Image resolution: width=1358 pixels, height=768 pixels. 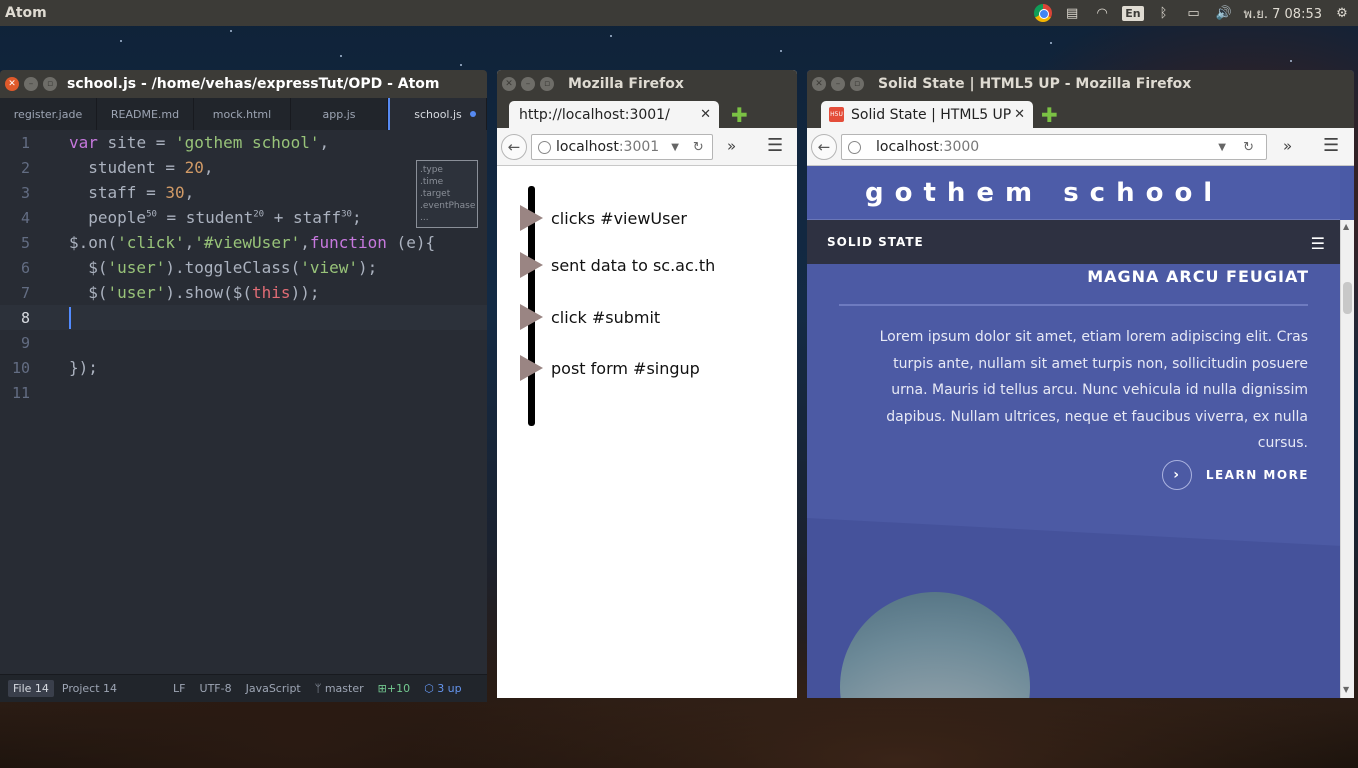 What do you see at coordinates (259, 214) in the screenshot?
I see `inline-value-annotation: 20` at bounding box center [259, 214].